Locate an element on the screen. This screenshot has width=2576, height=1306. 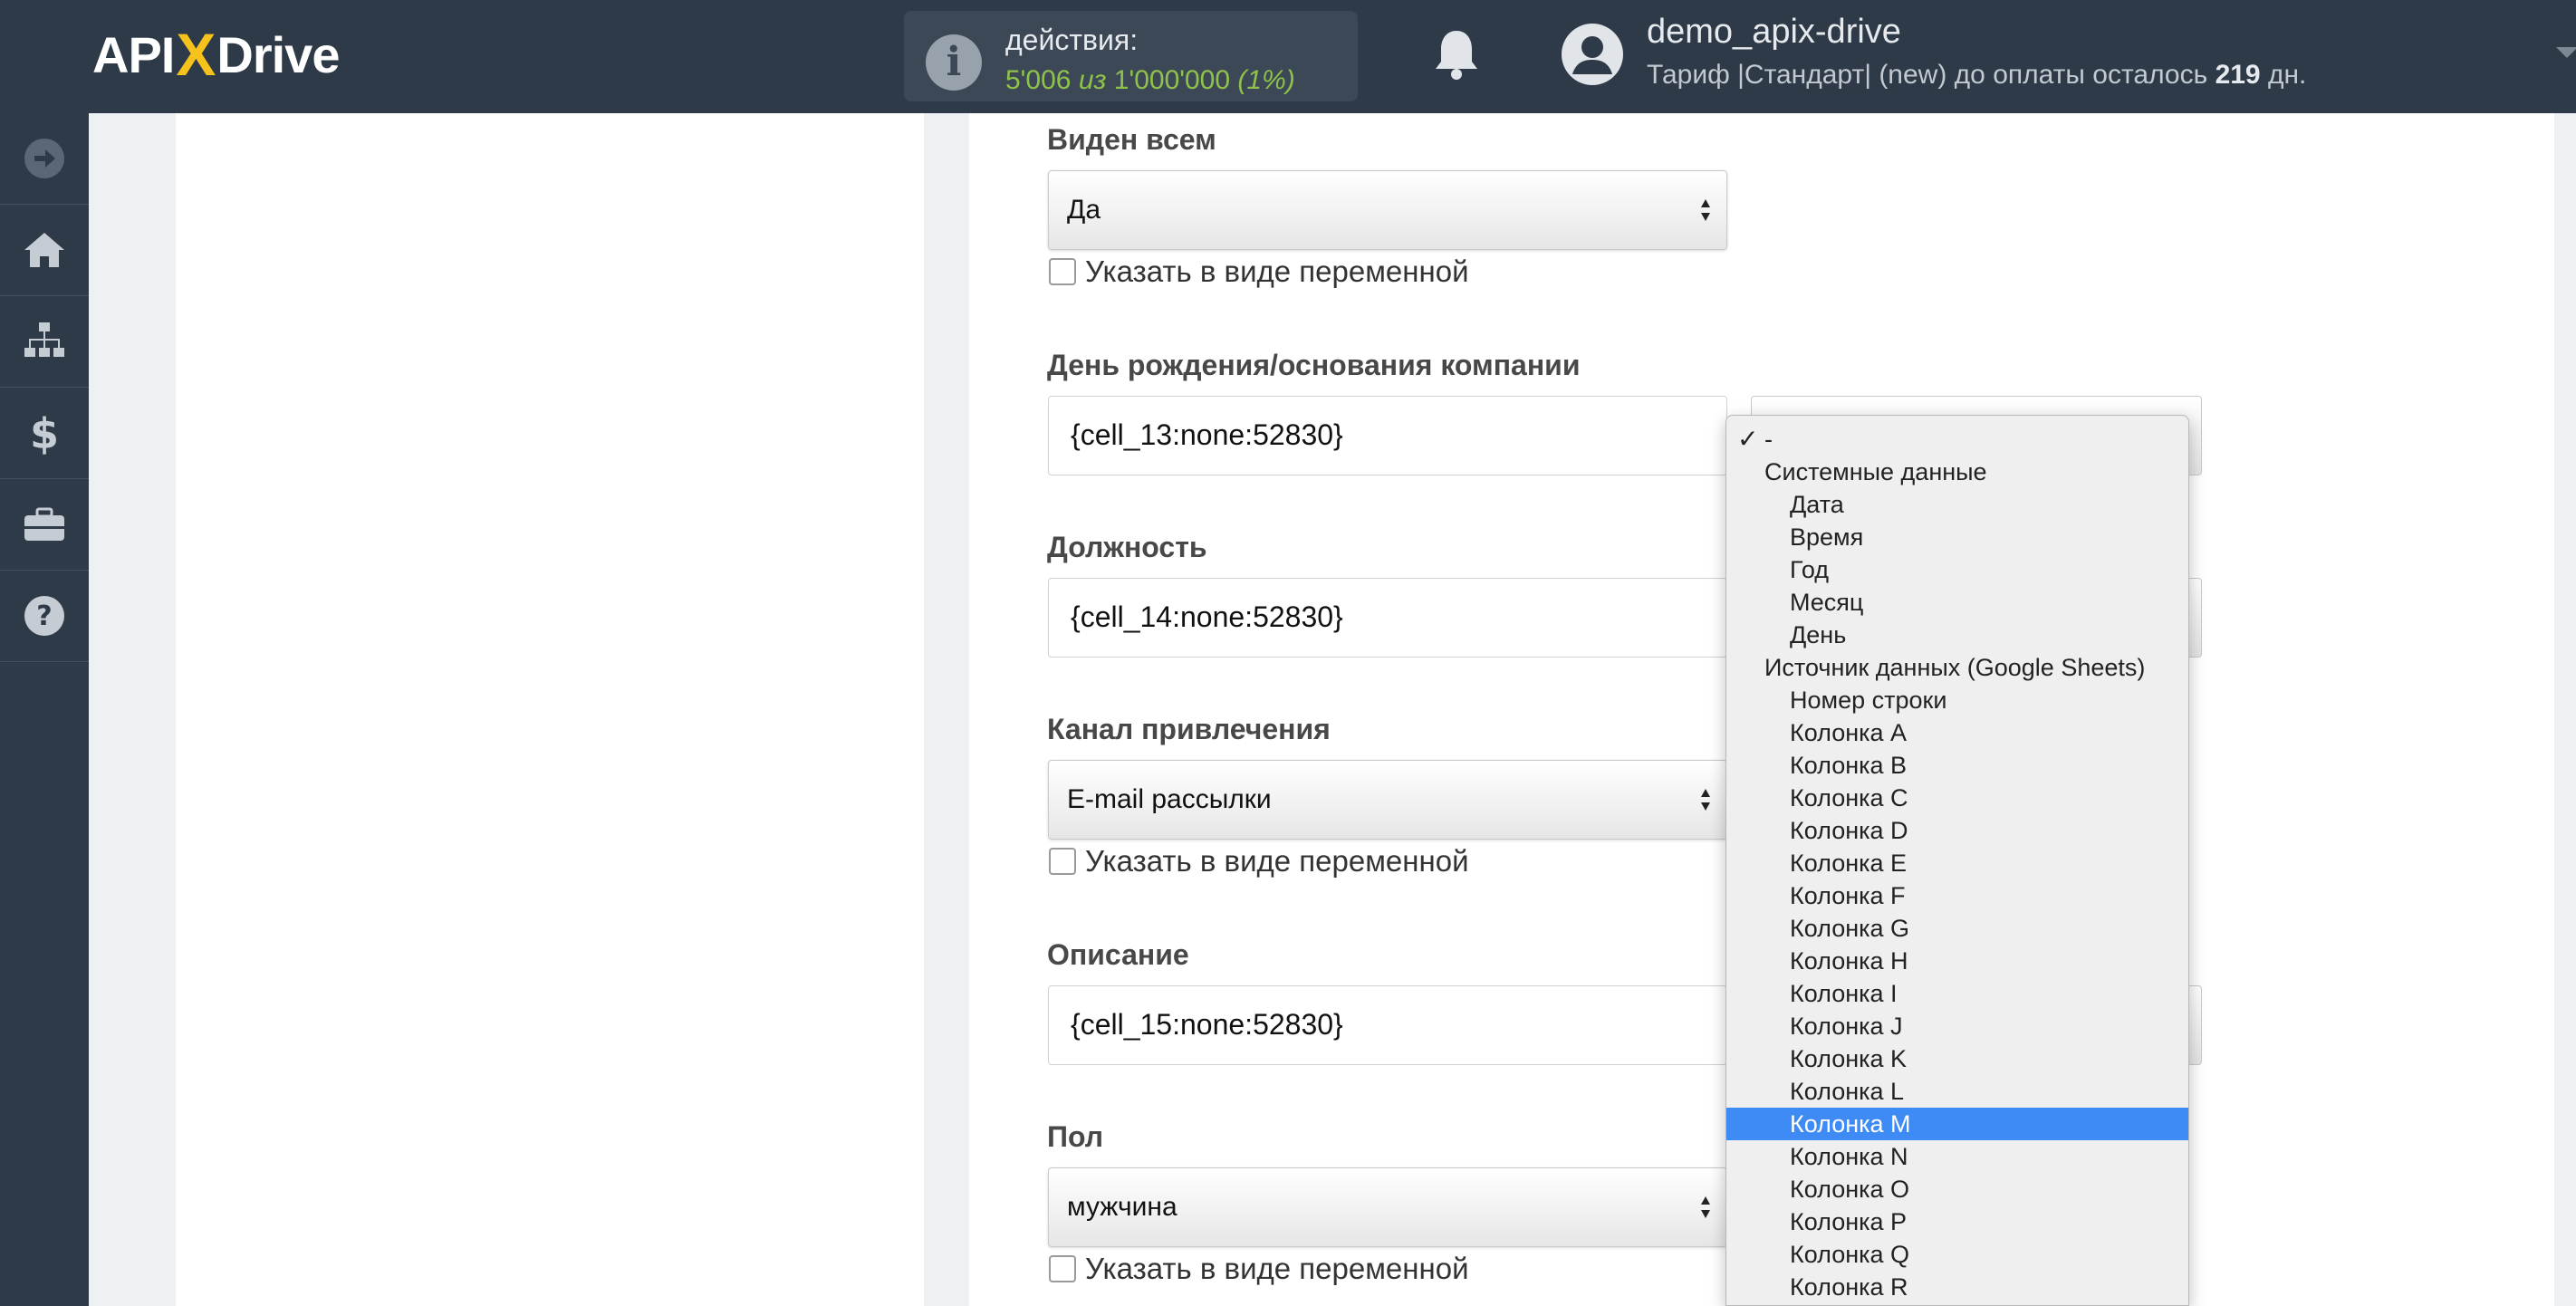
dropdown-item: Год is located at coordinates (1957, 570).